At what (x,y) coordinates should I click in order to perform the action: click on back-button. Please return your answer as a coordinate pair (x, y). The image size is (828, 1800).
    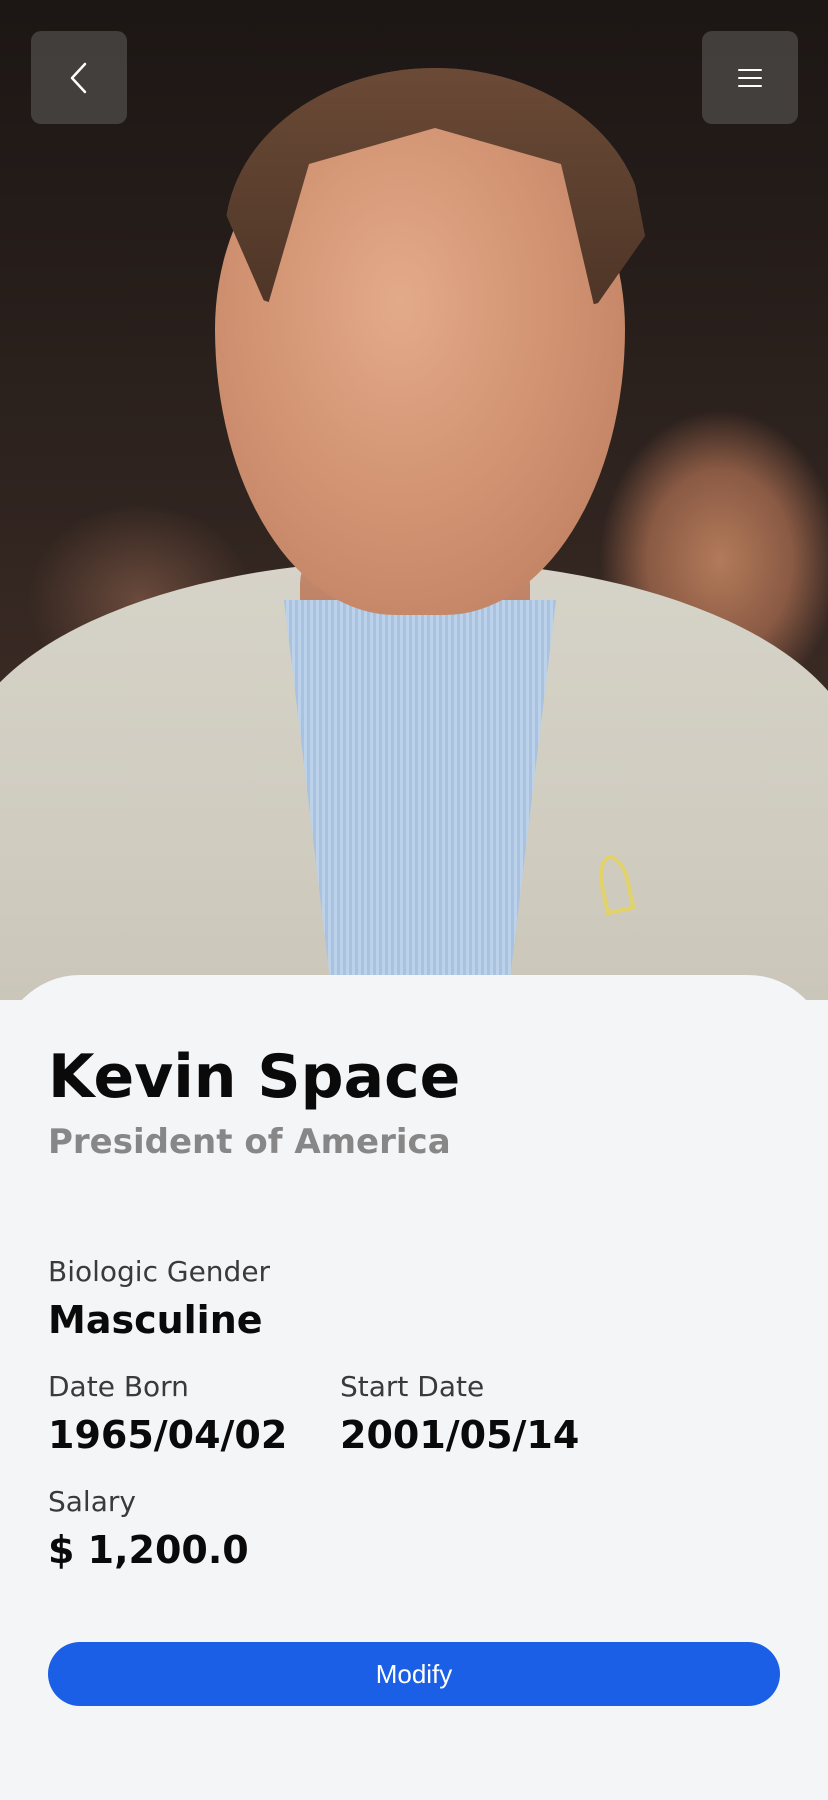
    Looking at the image, I should click on (79, 77).